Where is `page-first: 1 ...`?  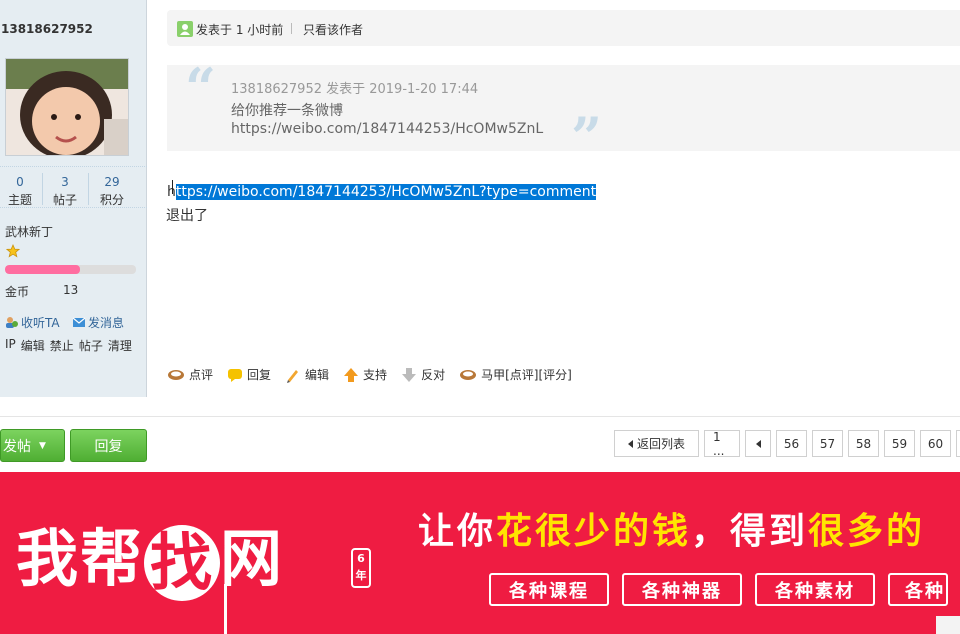
page-first: 1 ... is located at coordinates (722, 444).